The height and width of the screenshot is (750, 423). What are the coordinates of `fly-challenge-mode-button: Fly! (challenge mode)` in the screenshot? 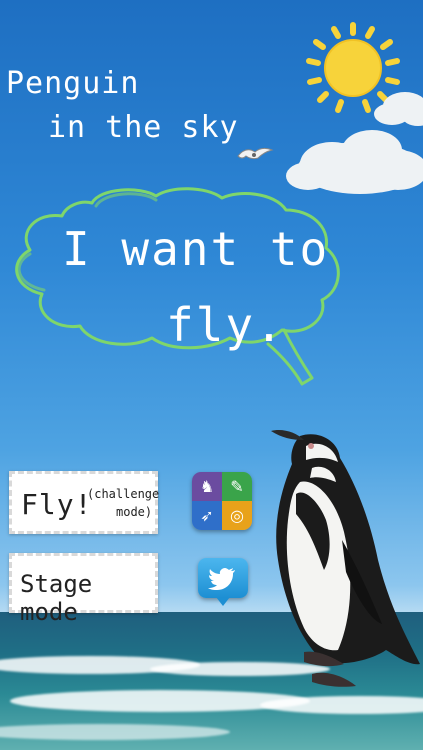 It's located at (84, 502).